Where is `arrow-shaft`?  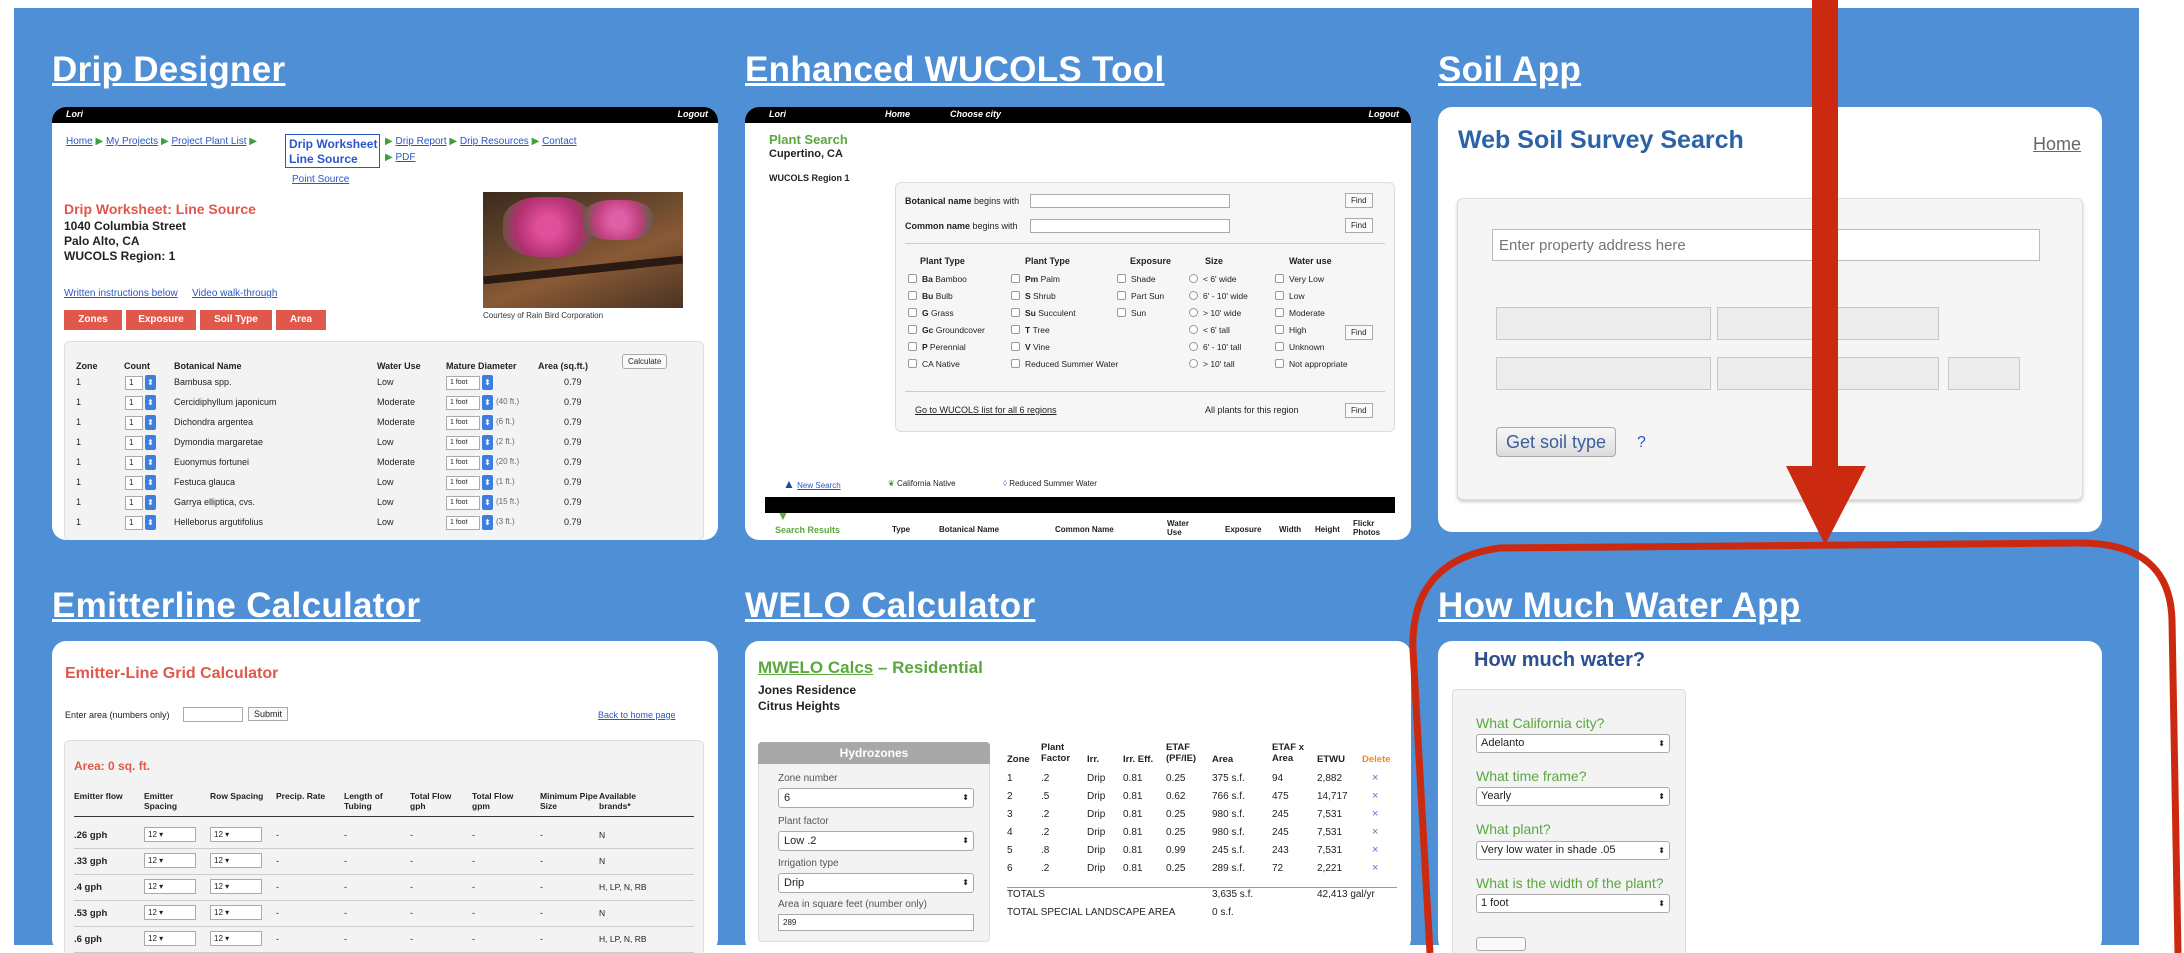 arrow-shaft is located at coordinates (1825, 235).